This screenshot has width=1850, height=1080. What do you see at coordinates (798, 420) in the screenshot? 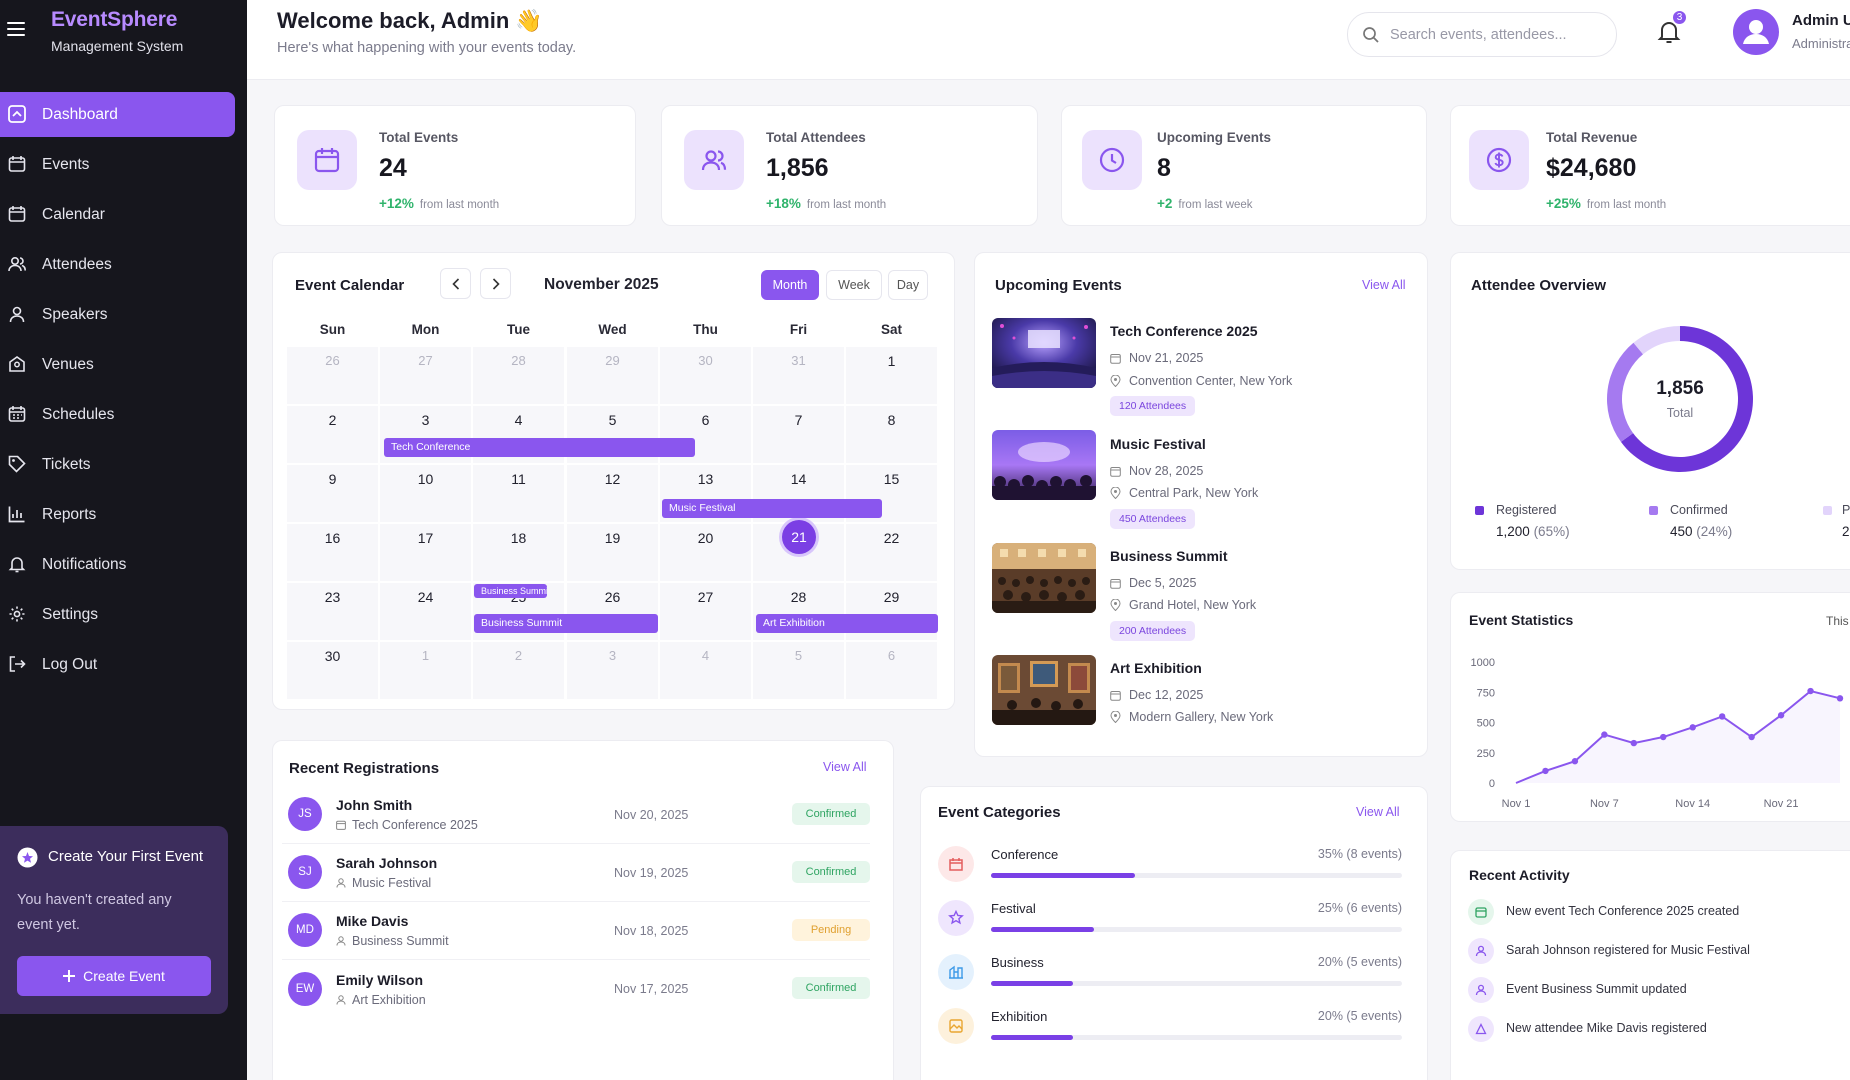
I see `calendar-day: 7` at bounding box center [798, 420].